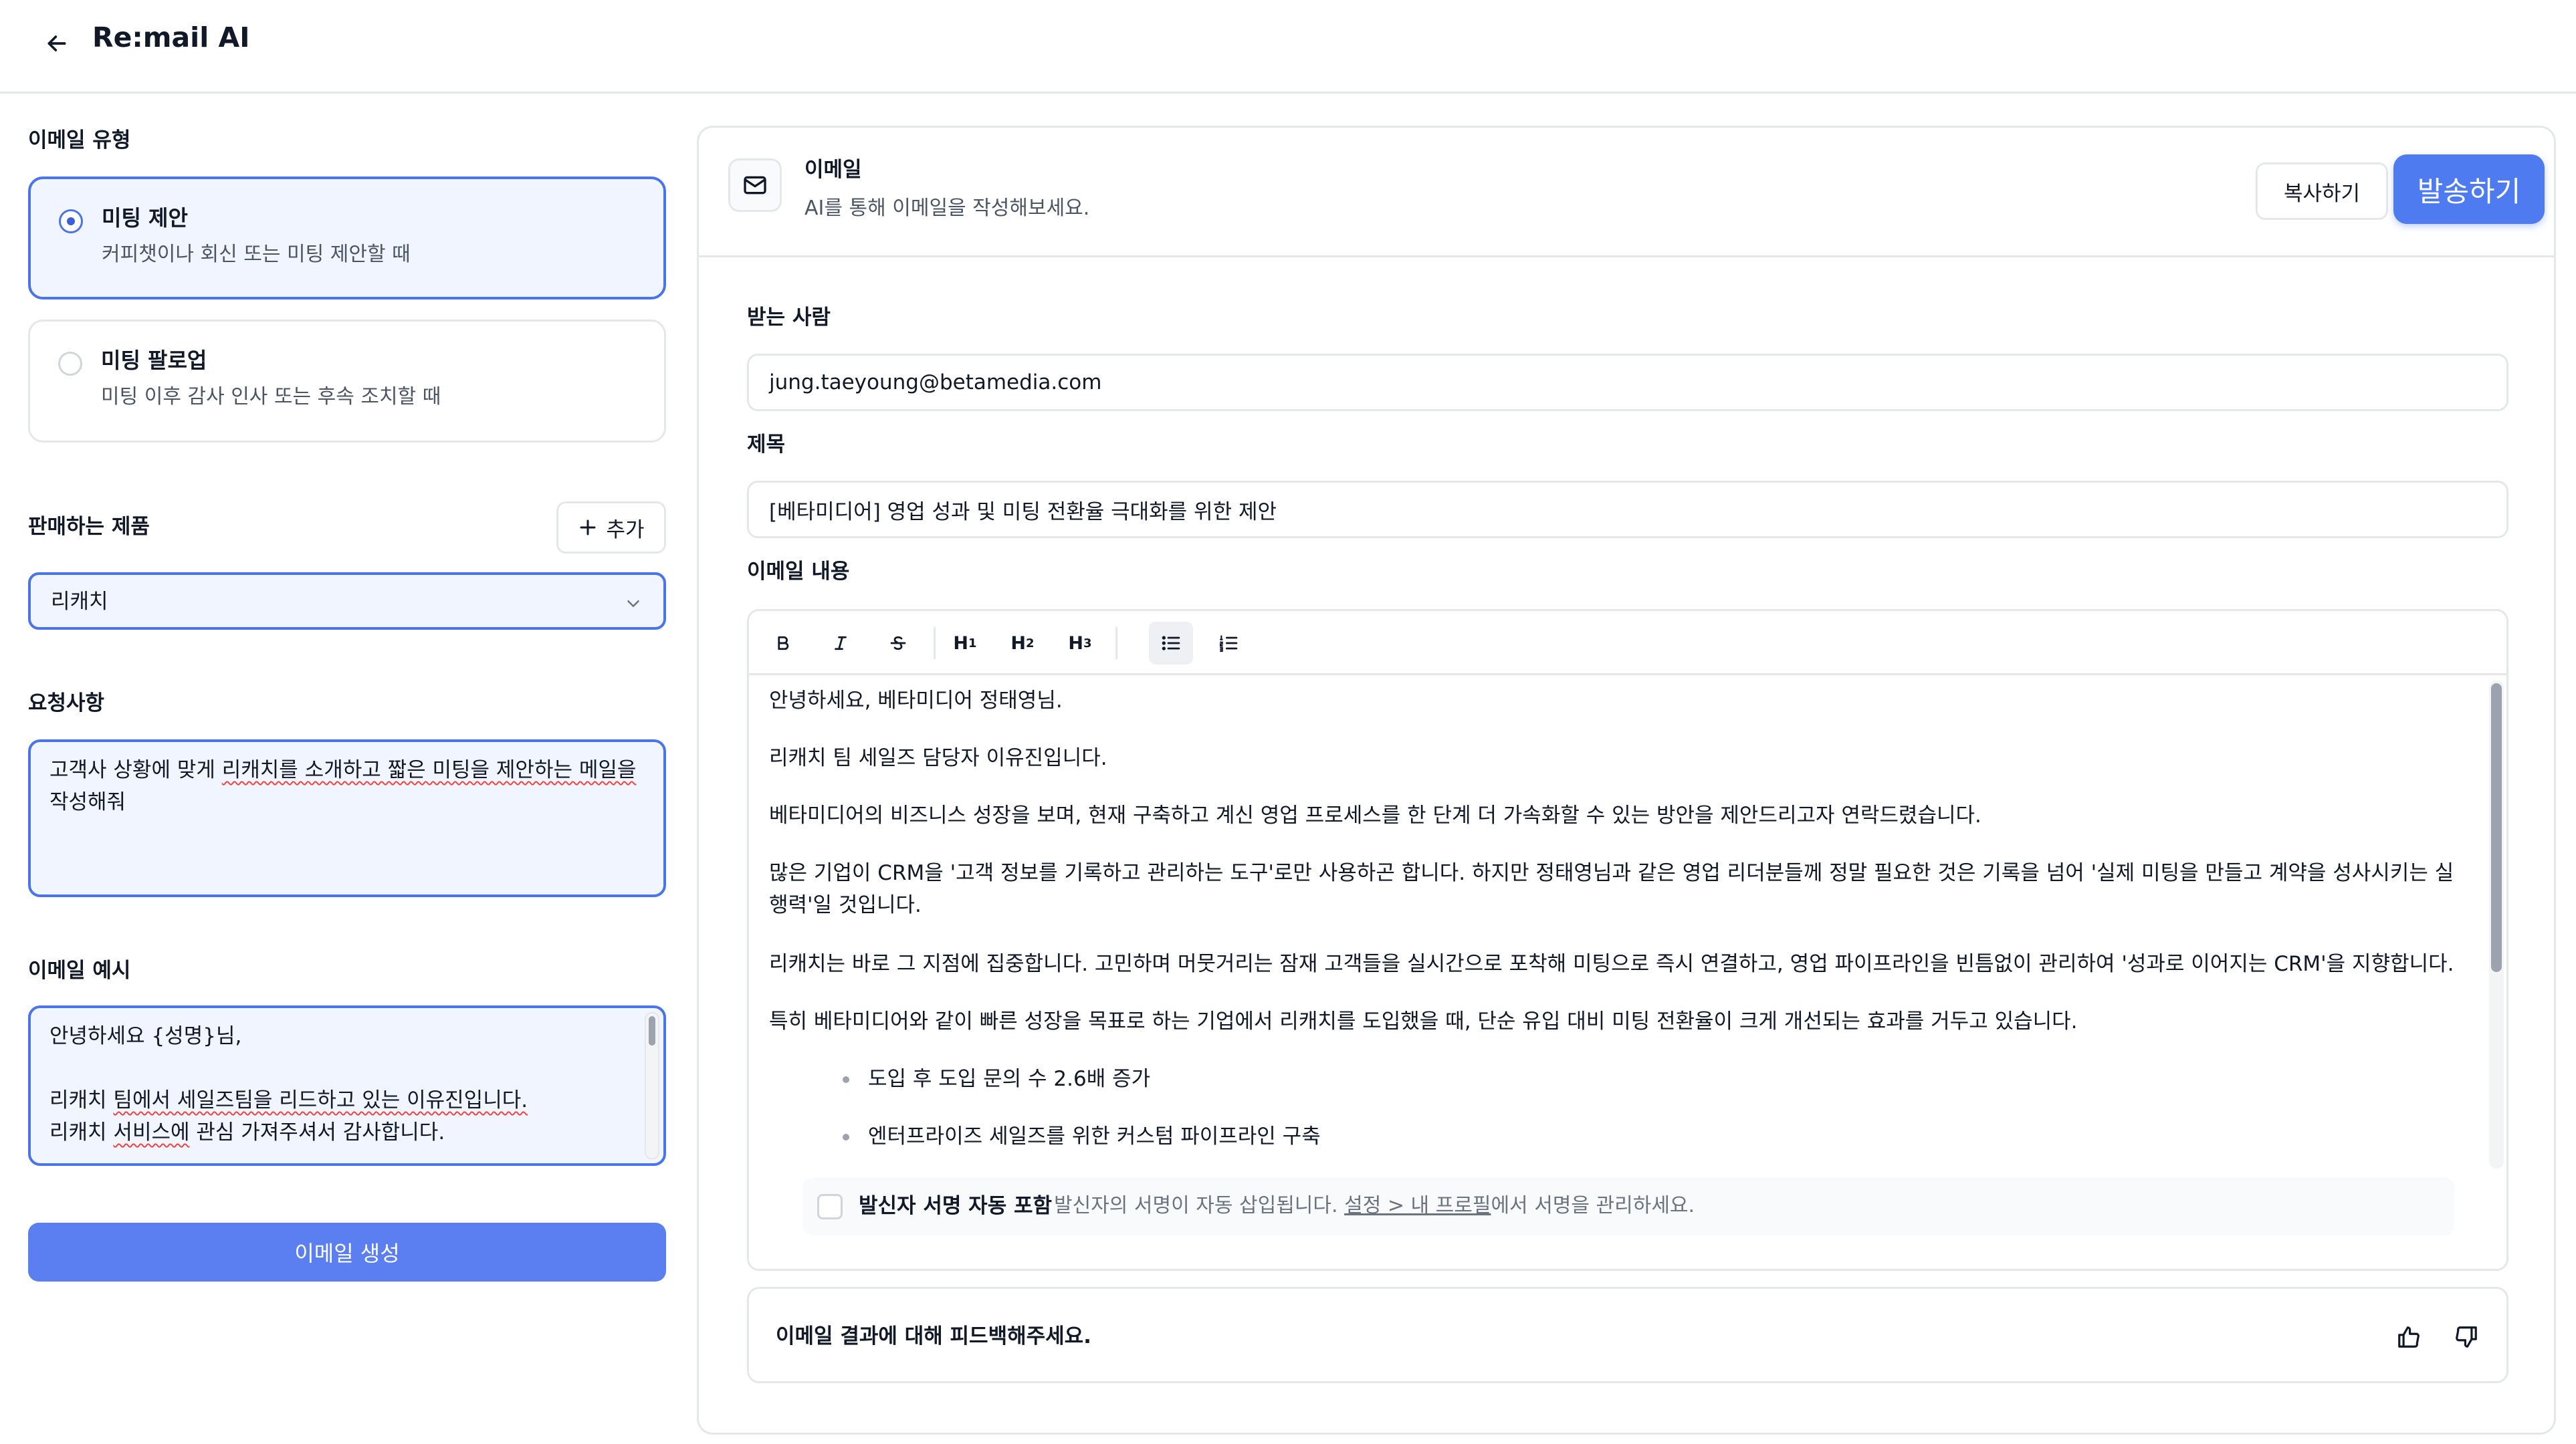 This screenshot has width=2576, height=1444. I want to click on chevron-down-icon, so click(633, 603).